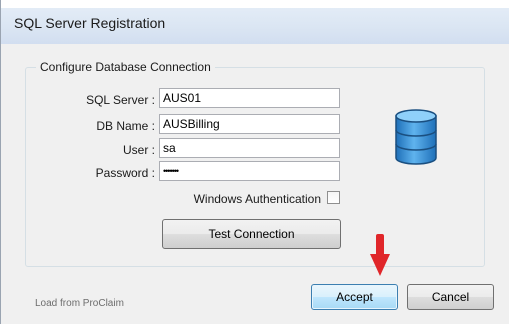  Describe the element at coordinates (120, 100) in the screenshot. I see `sql-server-label: SQL Server :` at that location.